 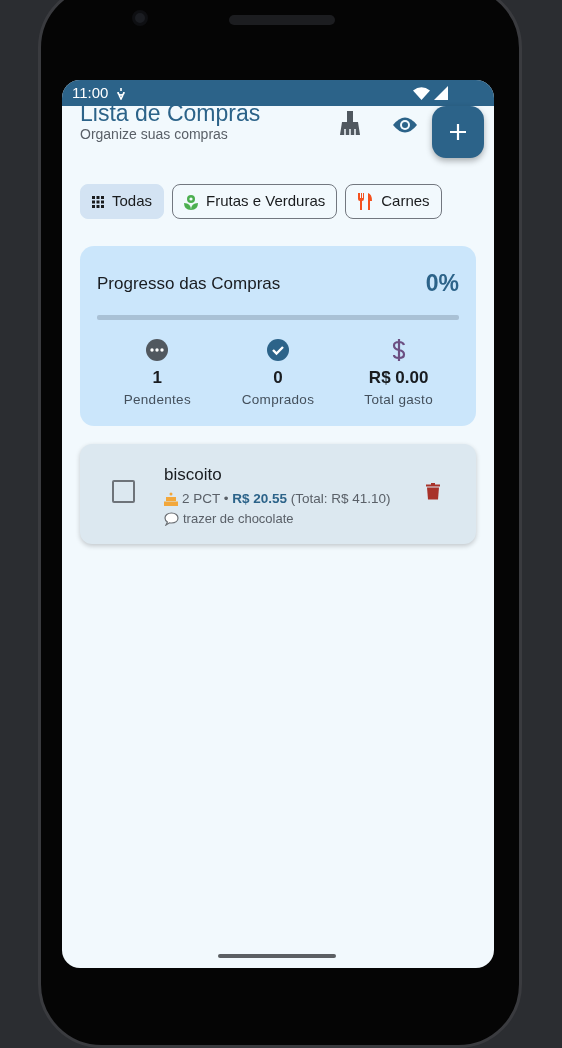 What do you see at coordinates (278, 400) in the screenshot?
I see `stat-label: Comprados` at bounding box center [278, 400].